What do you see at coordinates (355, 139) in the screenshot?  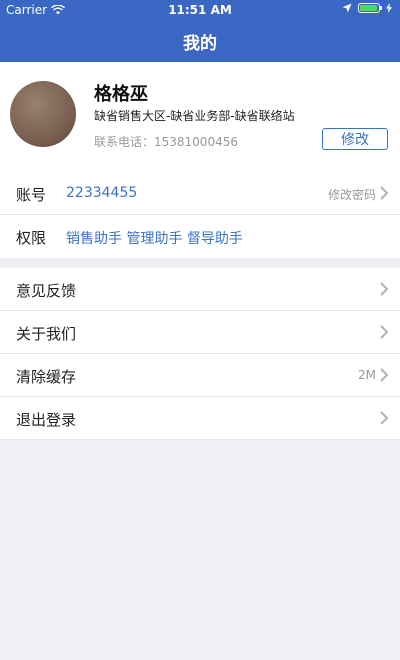 I see `edit-profile-button: 修改` at bounding box center [355, 139].